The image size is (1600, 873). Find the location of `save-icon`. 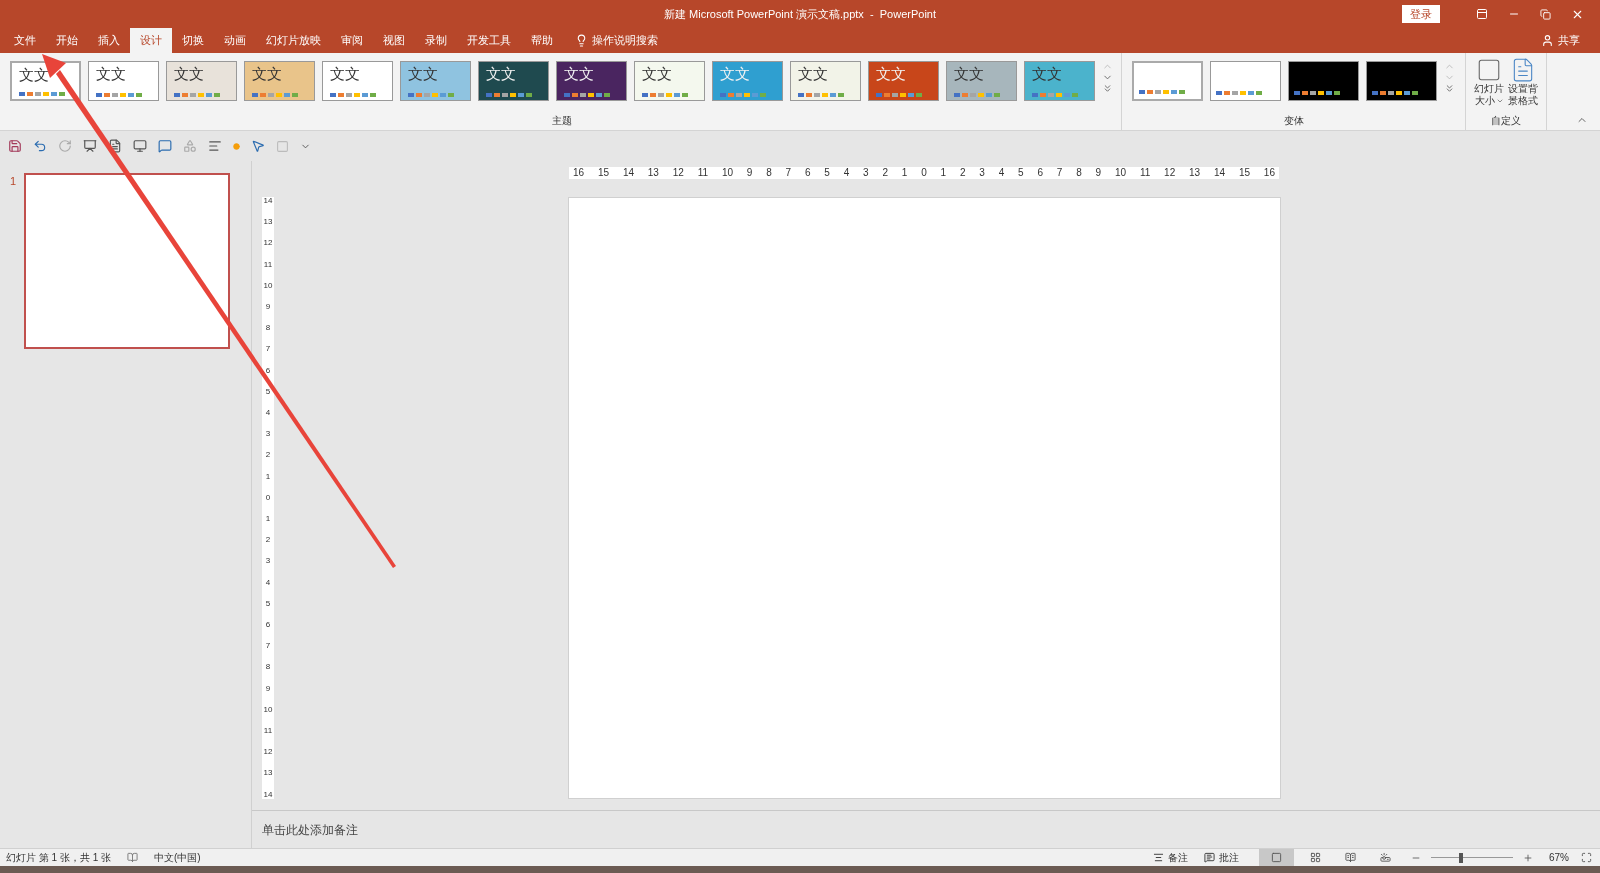

save-icon is located at coordinates (15, 146).